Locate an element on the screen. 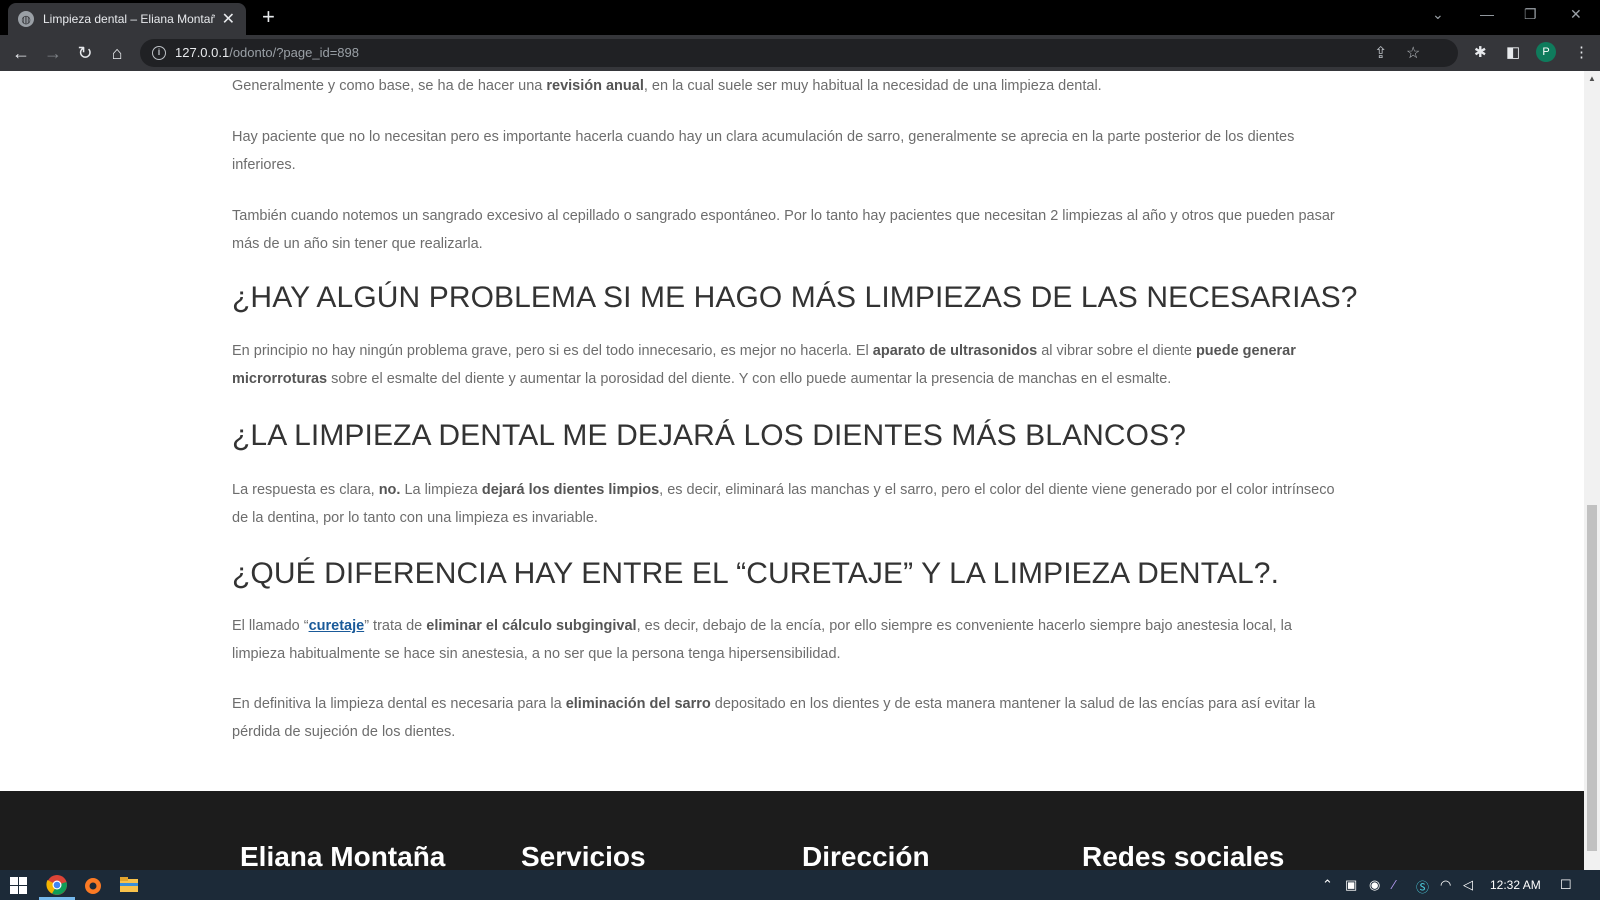 This screenshot has width=1600, height=900. curetaje-link: curetaje is located at coordinates (337, 626).